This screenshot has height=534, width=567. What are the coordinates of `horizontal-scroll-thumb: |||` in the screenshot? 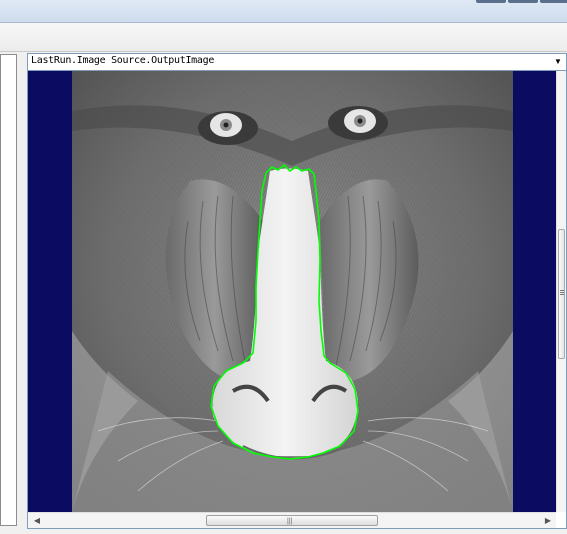 It's located at (292, 520).